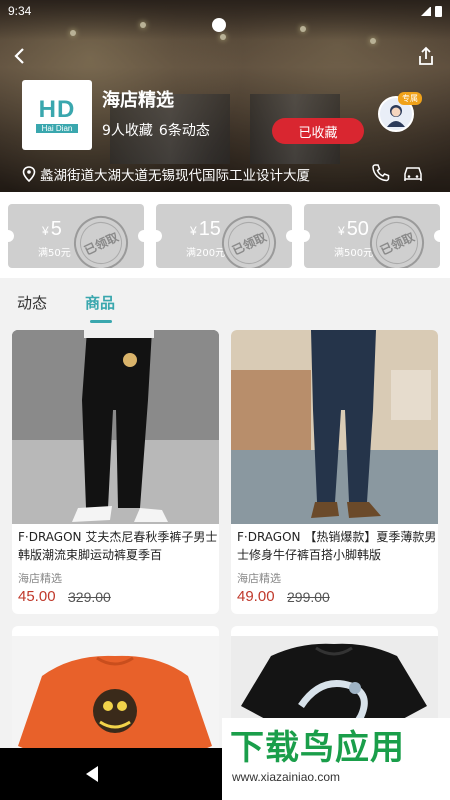 This screenshot has height=800, width=450. I want to click on coupon-amount: ¥5, so click(52, 229).